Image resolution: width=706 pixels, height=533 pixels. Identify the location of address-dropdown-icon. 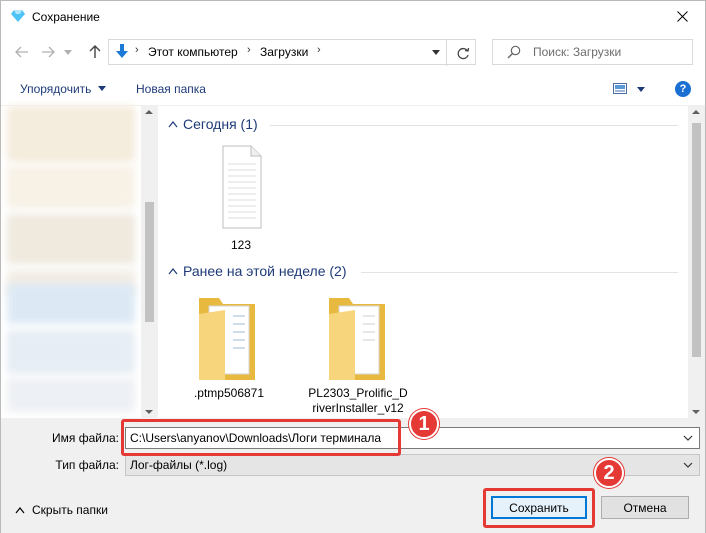
(436, 52).